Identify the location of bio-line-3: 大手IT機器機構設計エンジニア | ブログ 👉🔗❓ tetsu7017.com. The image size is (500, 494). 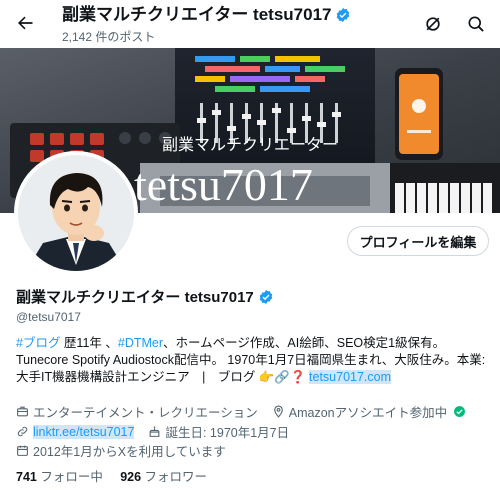
(255, 377).